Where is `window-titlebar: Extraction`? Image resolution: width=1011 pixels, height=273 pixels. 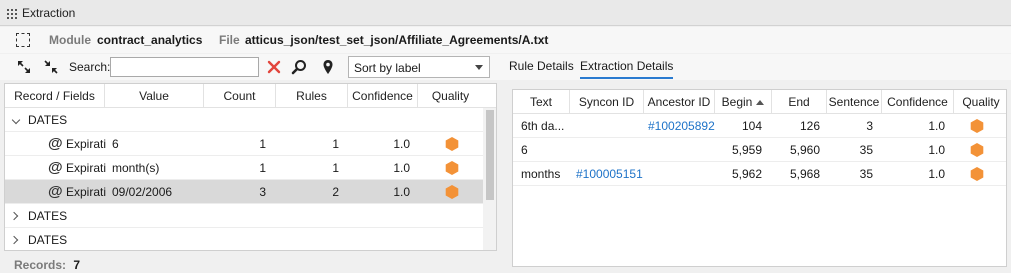 window-titlebar: Extraction is located at coordinates (505, 13).